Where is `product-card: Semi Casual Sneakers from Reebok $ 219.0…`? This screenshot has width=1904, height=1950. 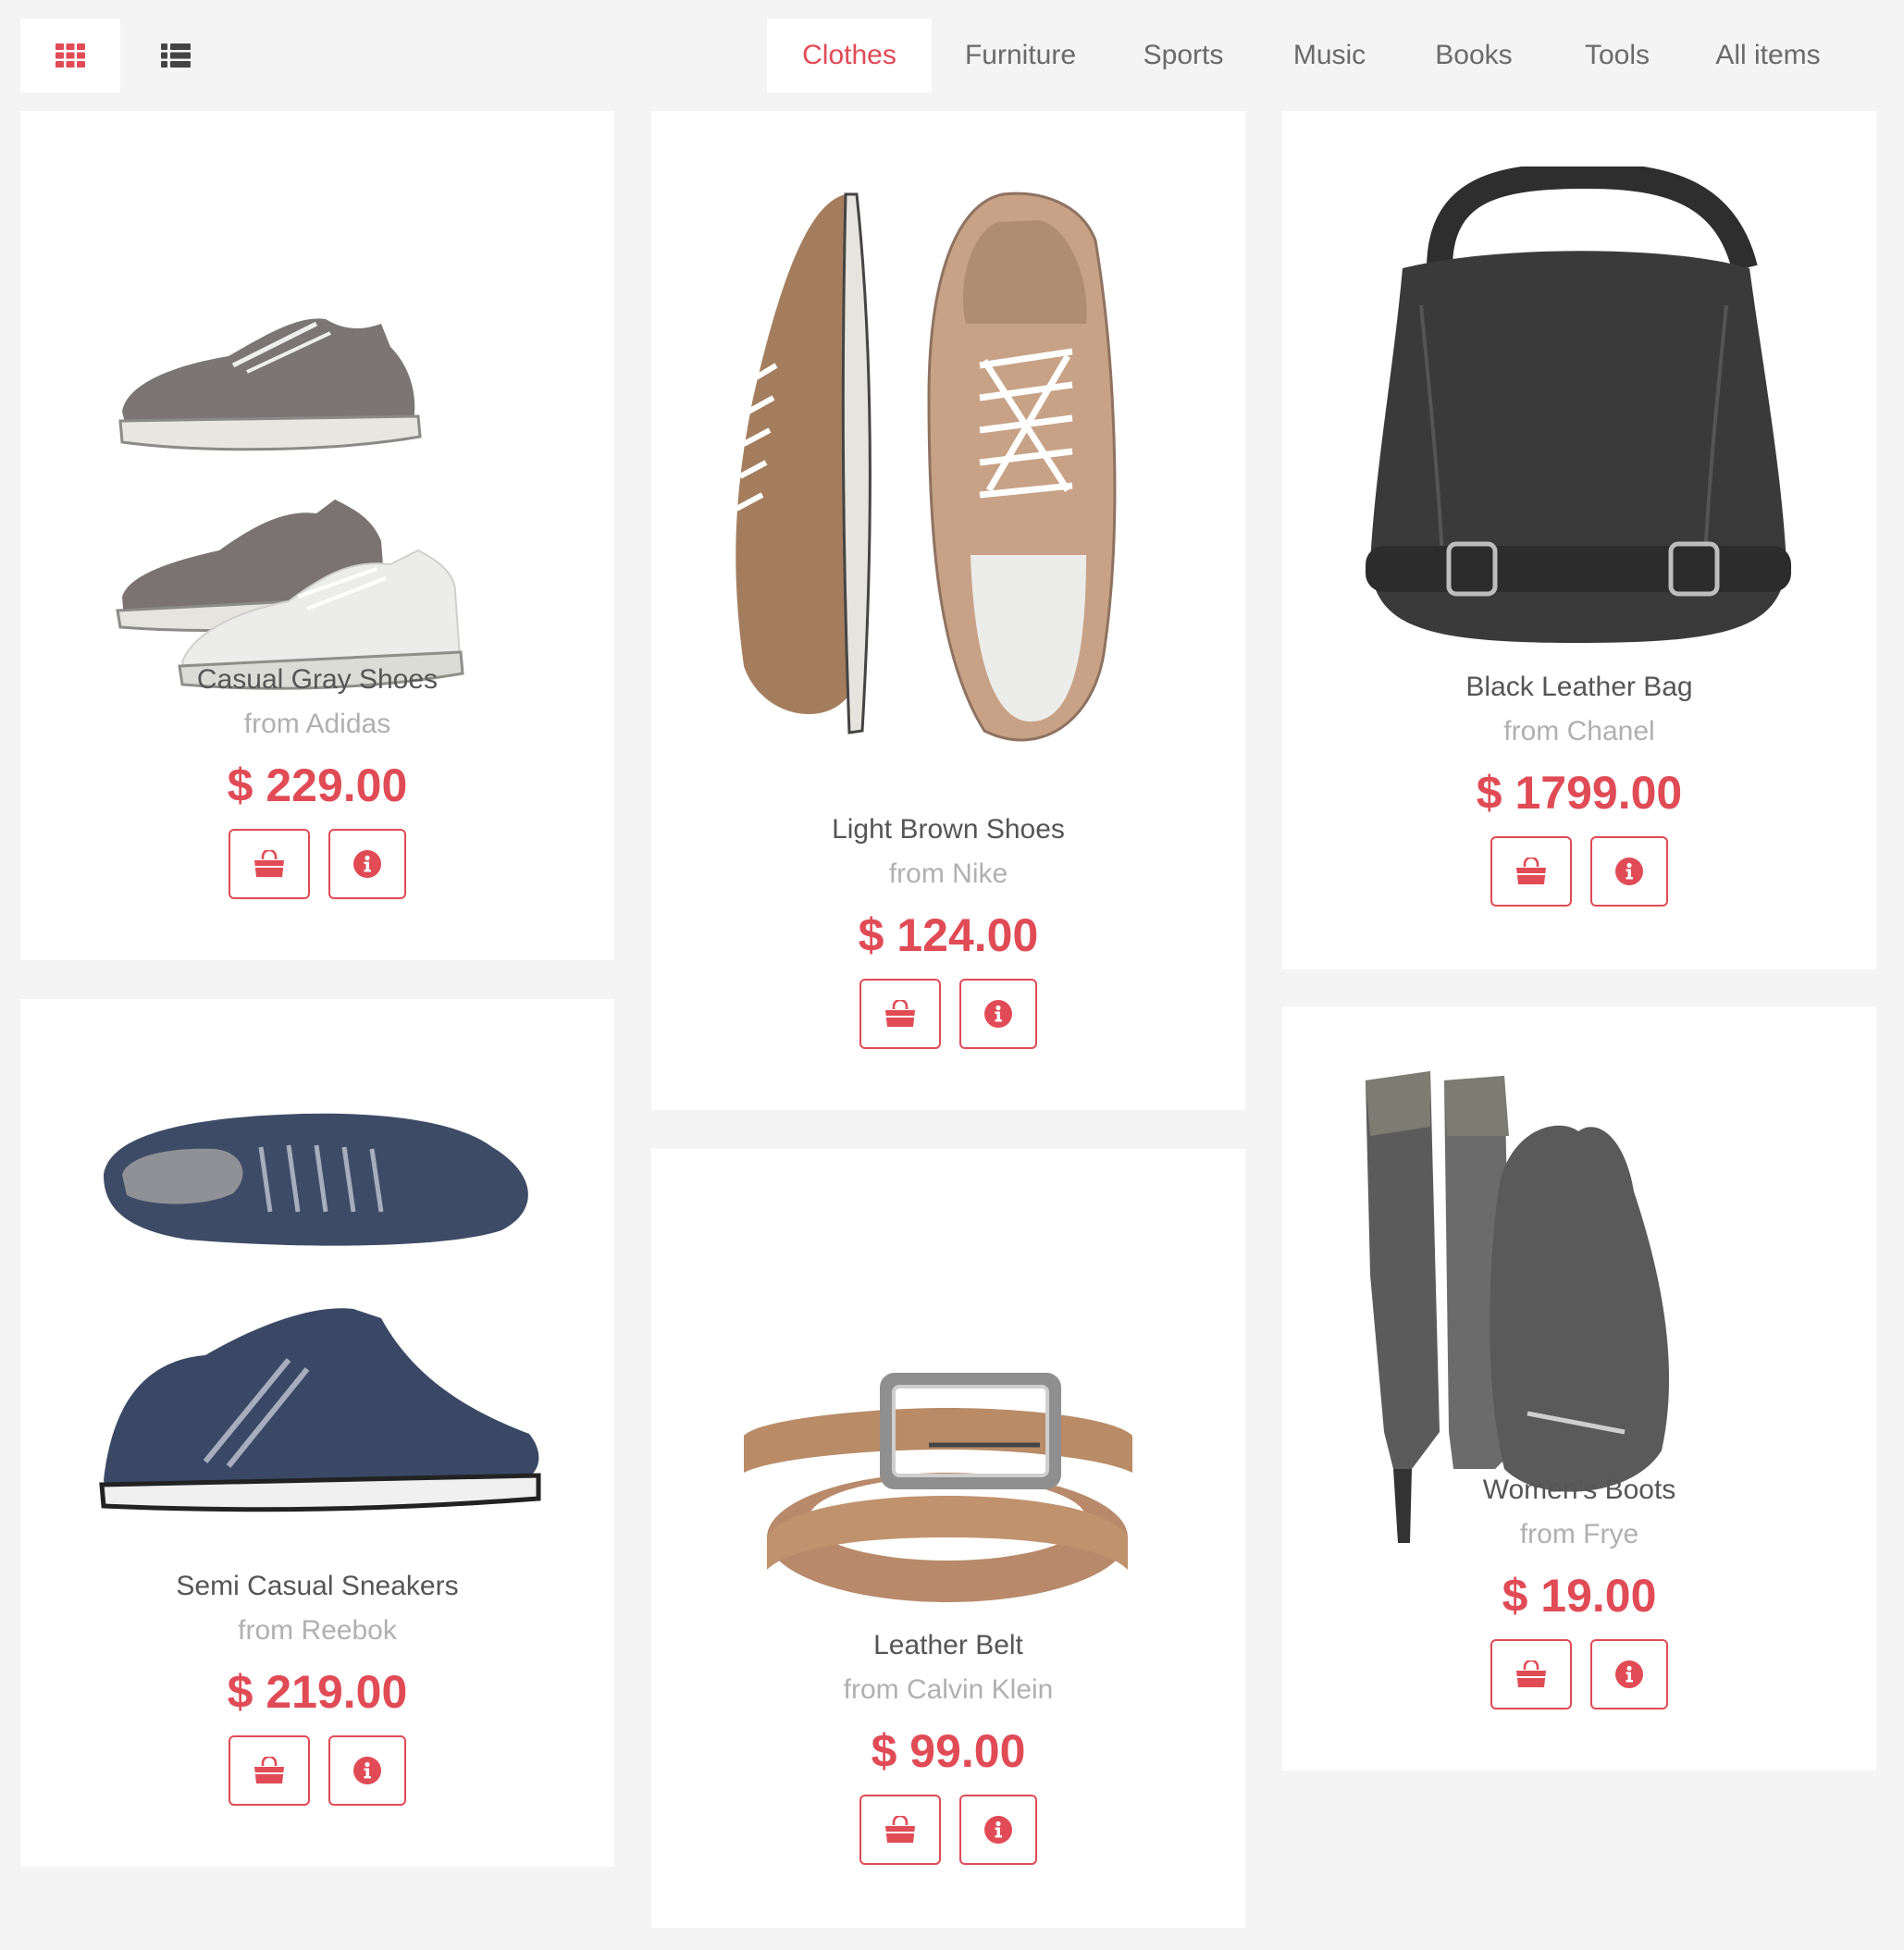
product-card: Semi Casual Sneakers from Reebok $ 219.0… is located at coordinates (317, 1433).